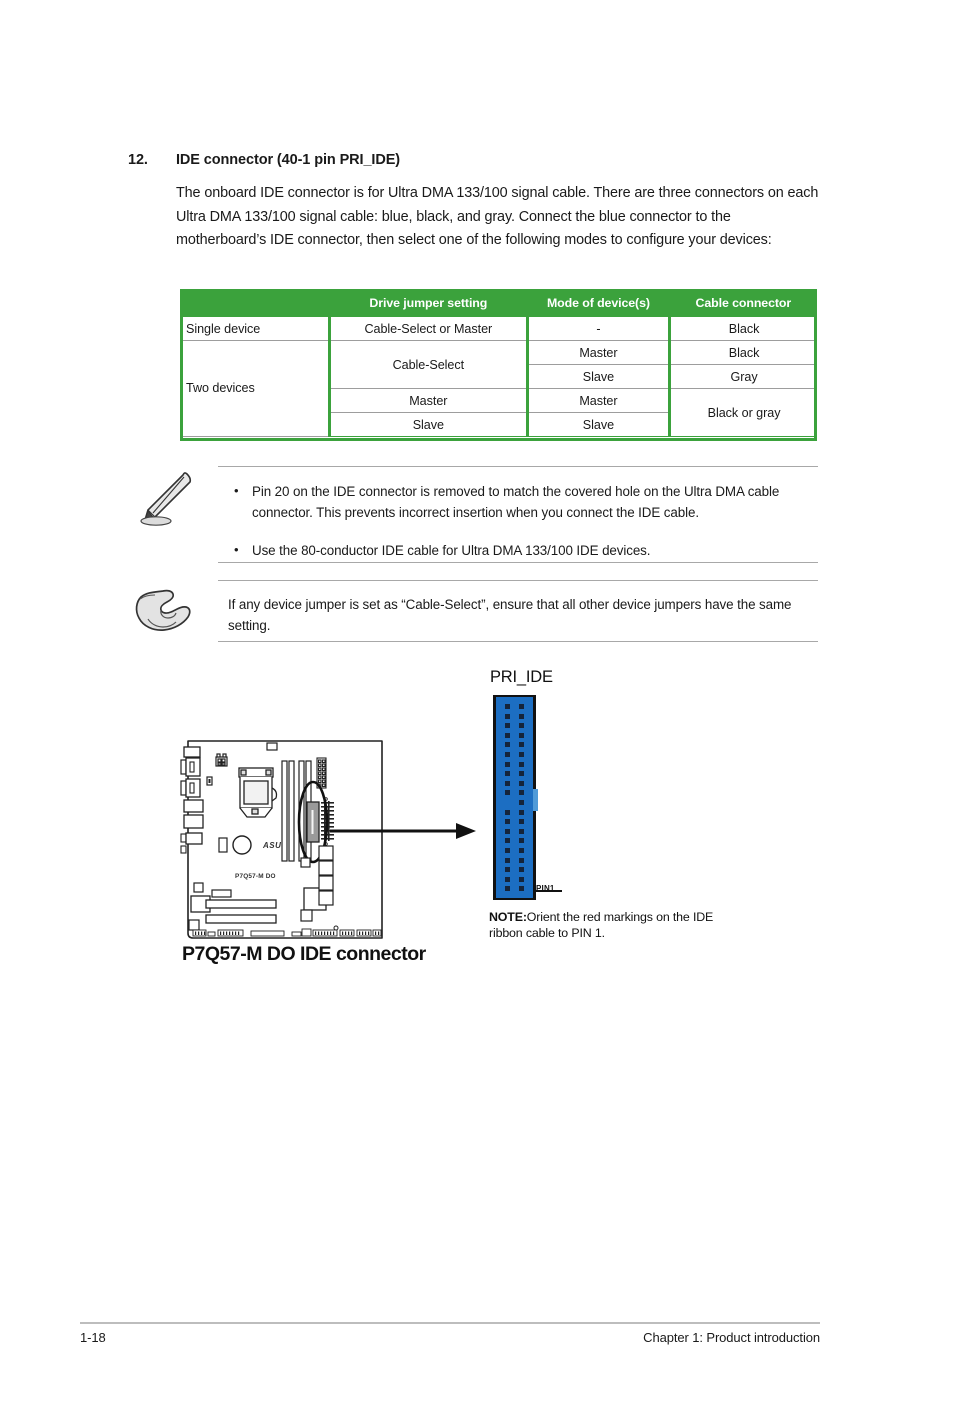  What do you see at coordinates (255, 388) in the screenshot?
I see `cell-device: Two devices` at bounding box center [255, 388].